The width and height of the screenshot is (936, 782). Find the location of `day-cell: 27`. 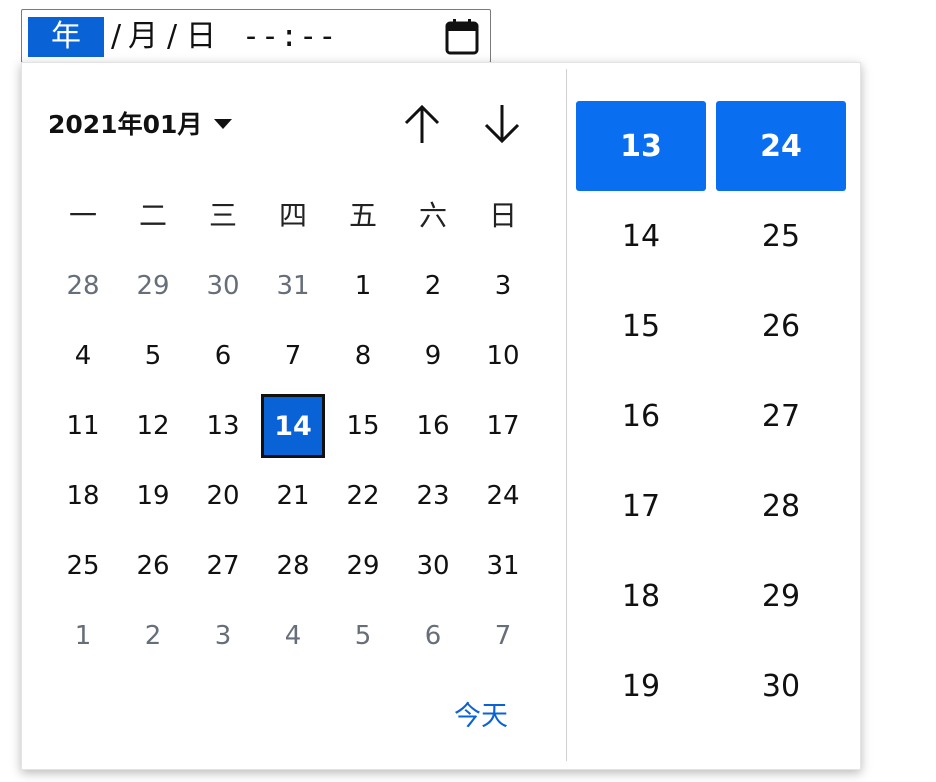

day-cell: 27 is located at coordinates (223, 566).